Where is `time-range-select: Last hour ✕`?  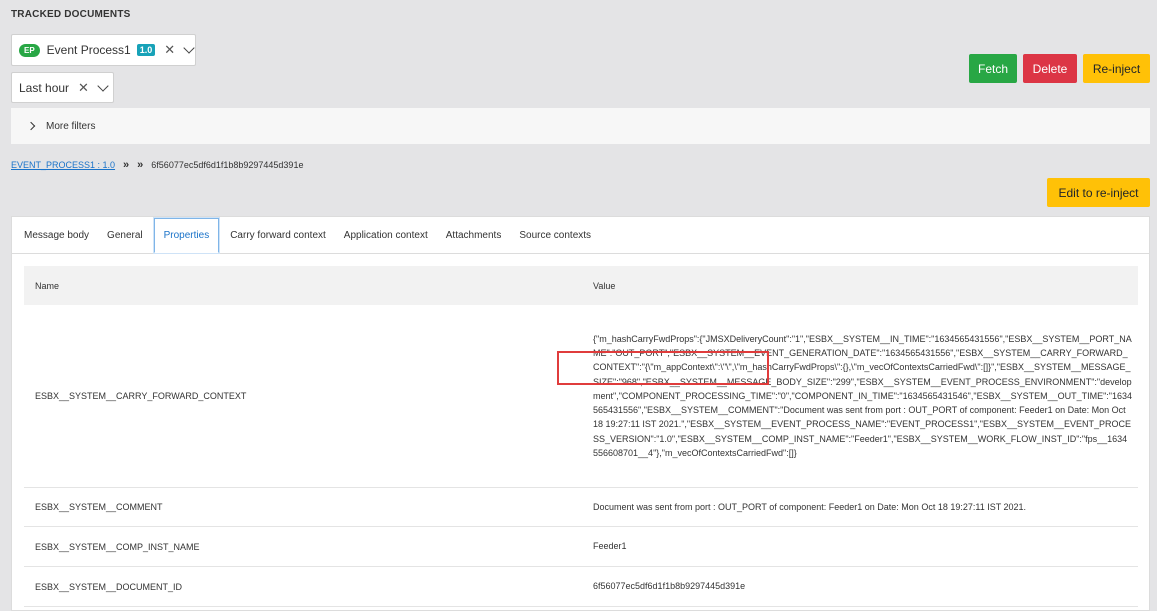
time-range-select: Last hour ✕ is located at coordinates (62, 87).